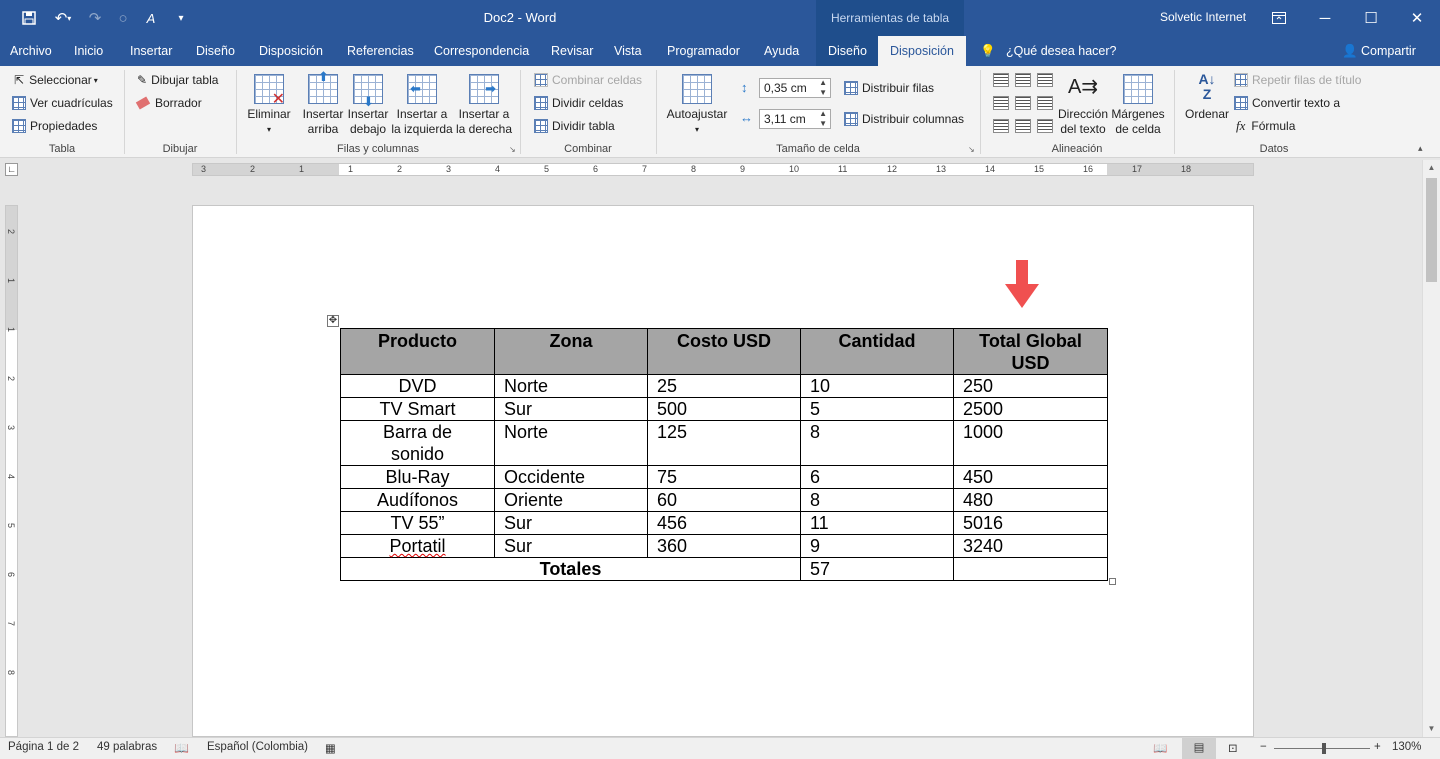 This screenshot has height=759, width=1440. What do you see at coordinates (1203, 17) in the screenshot?
I see `user-name: Solvetic Internet` at bounding box center [1203, 17].